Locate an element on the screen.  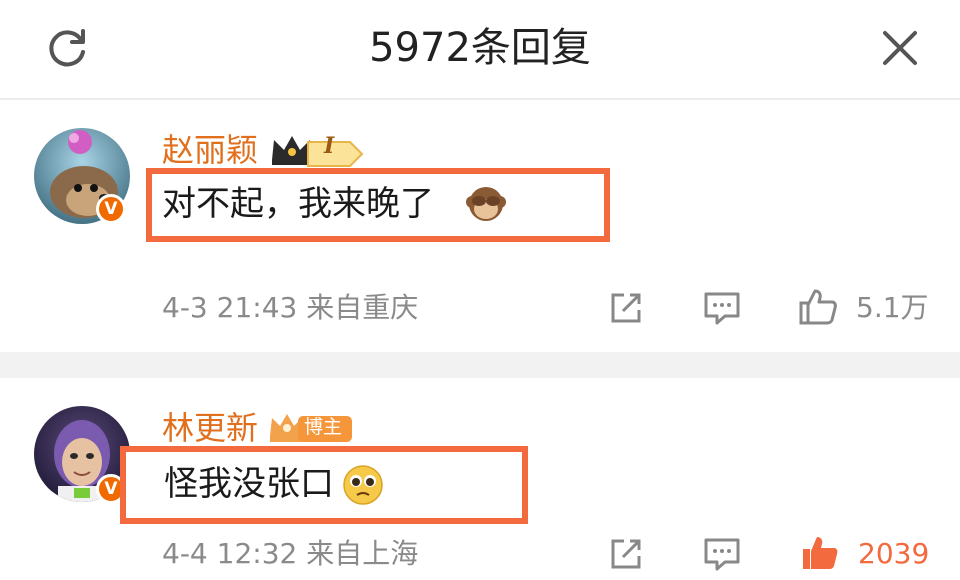
username: 林更新 is located at coordinates (210, 428).